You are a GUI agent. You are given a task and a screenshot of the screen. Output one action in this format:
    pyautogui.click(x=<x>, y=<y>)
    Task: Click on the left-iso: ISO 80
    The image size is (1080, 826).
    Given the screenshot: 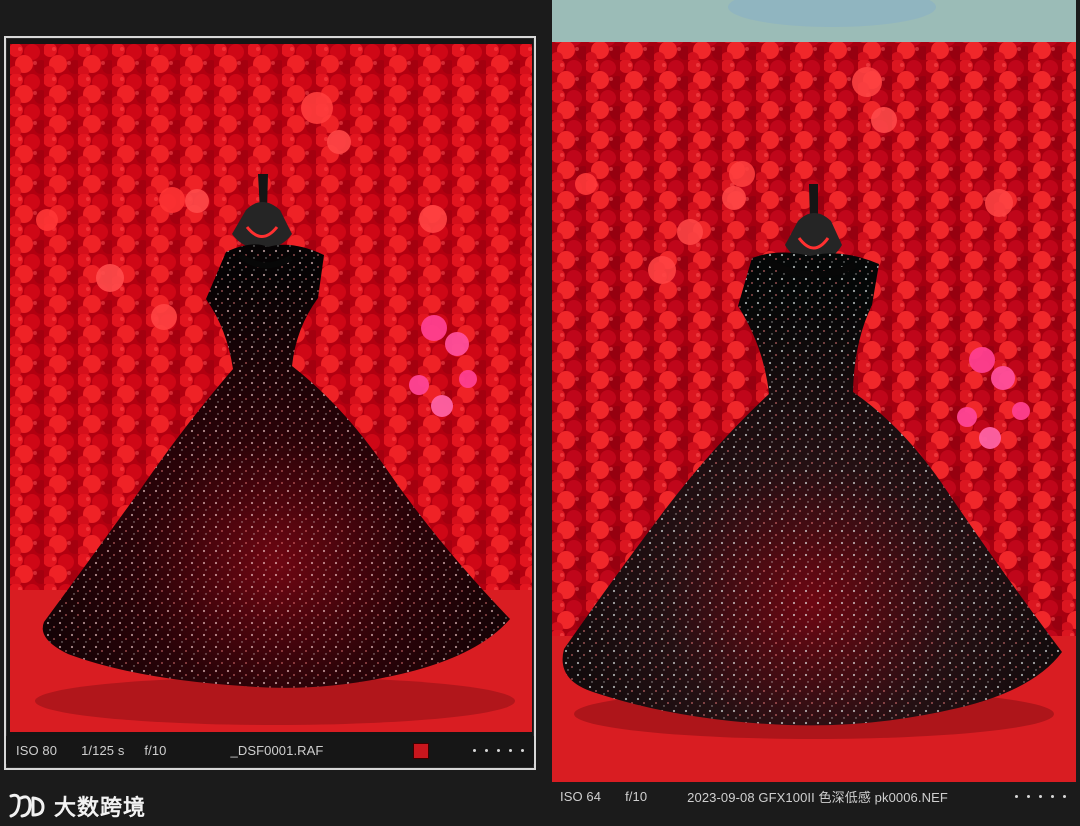 What is the action you would take?
    pyautogui.click(x=37, y=750)
    